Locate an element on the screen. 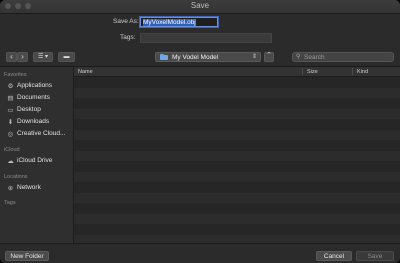  sidebar-item-applications: ⚙ Applications is located at coordinates (29, 85).